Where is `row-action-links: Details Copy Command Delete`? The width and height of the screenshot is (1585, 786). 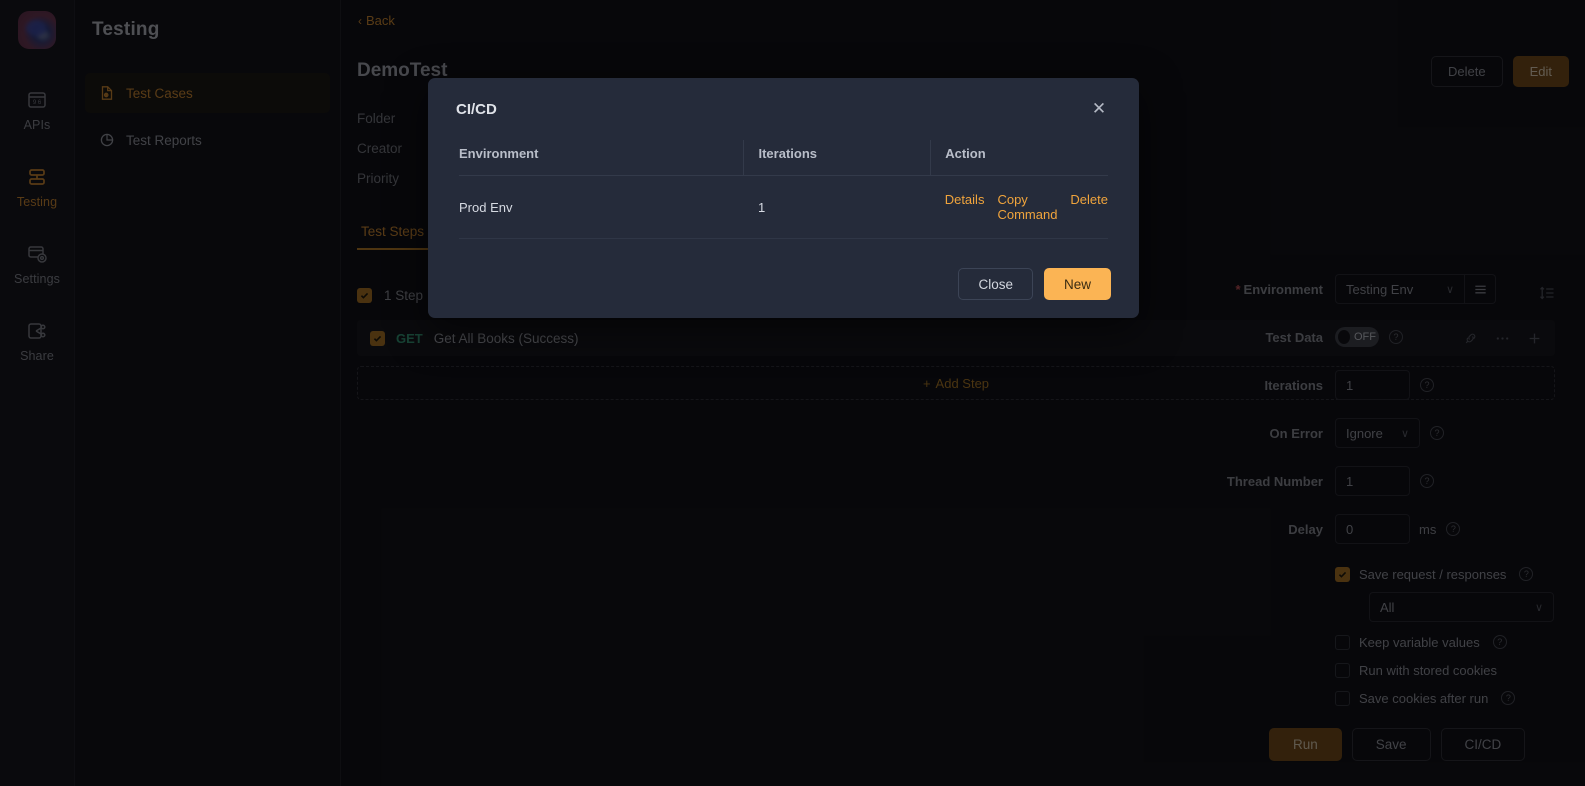 row-action-links: Details Copy Command Delete is located at coordinates (1026, 207).